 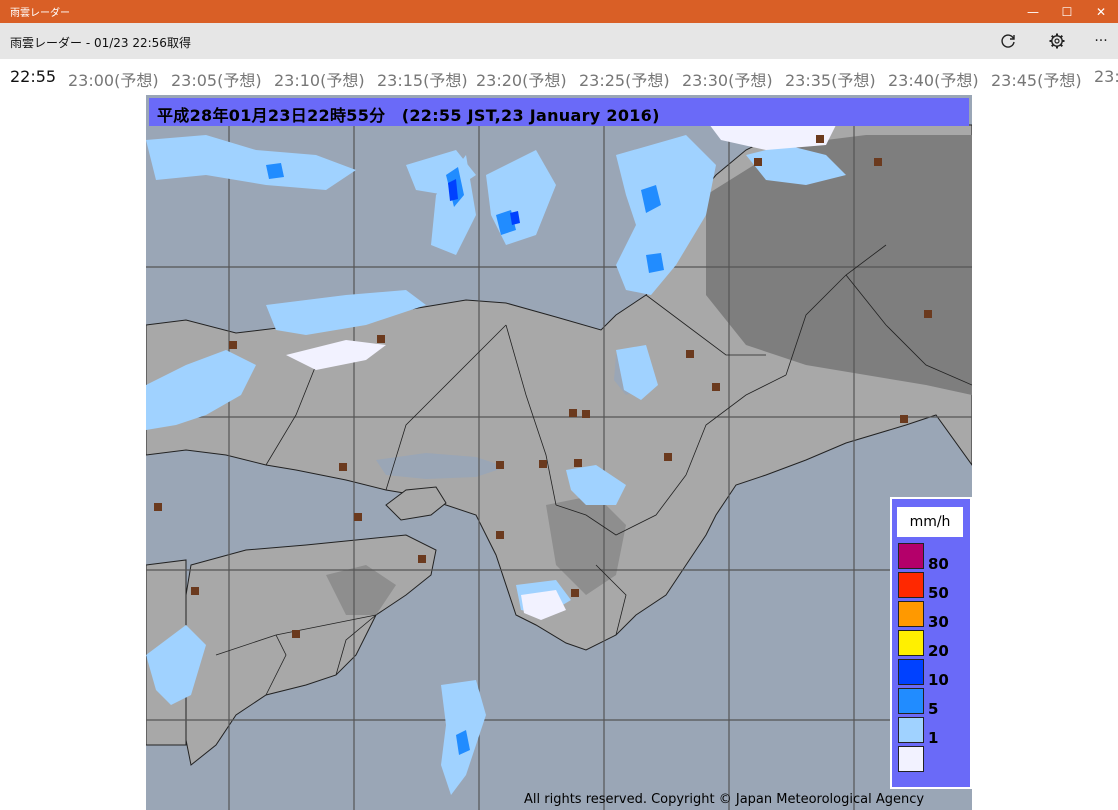 What do you see at coordinates (559, 11) in the screenshot?
I see `window-titlebar: 雨雲レーダー — ☐ ✕` at bounding box center [559, 11].